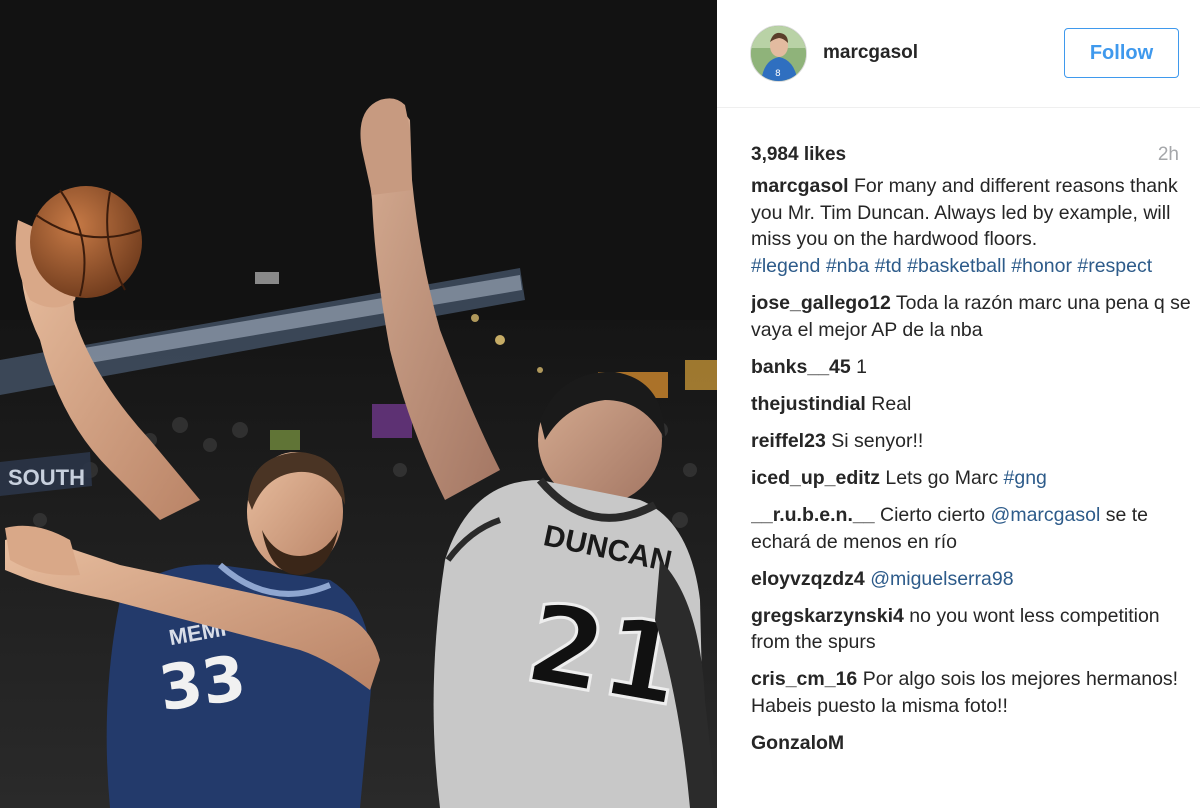 The height and width of the screenshot is (808, 1200). Describe the element at coordinates (86, 242) in the screenshot. I see `basketball` at that location.